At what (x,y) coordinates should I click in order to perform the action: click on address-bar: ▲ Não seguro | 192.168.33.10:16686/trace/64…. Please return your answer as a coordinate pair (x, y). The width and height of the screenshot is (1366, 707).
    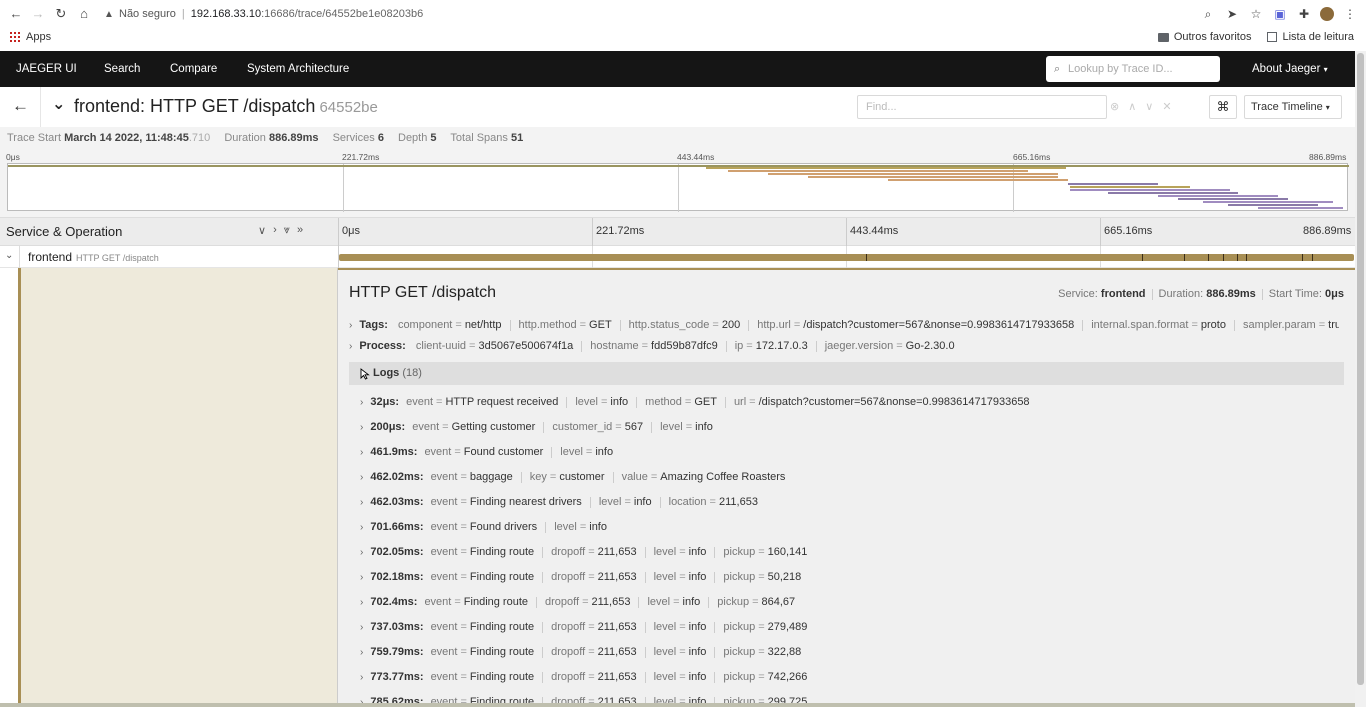
    Looking at the image, I should click on (263, 14).